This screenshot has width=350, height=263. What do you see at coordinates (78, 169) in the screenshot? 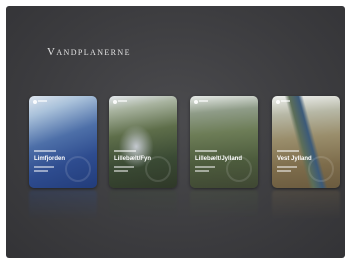
I see `wave-icon` at bounding box center [78, 169].